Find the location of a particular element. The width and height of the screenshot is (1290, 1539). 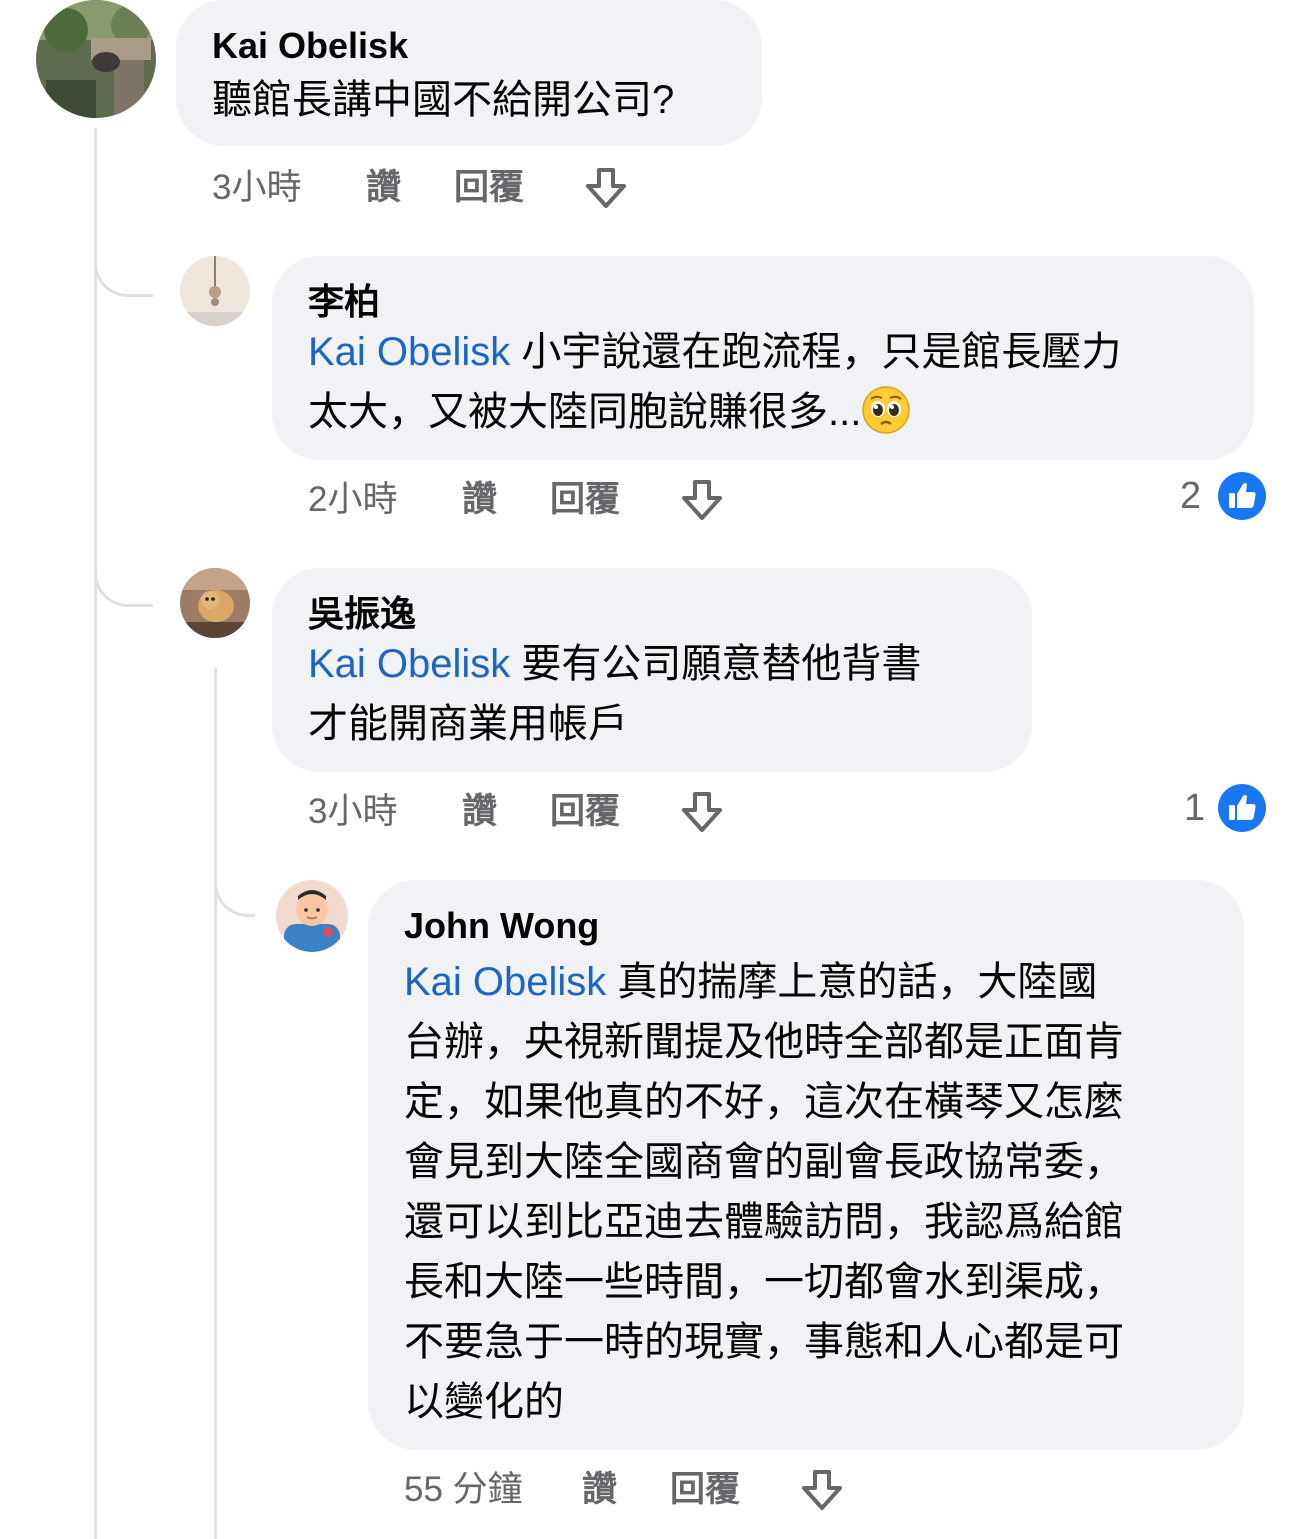

avatar-wu-zhenyi is located at coordinates (215, 603).